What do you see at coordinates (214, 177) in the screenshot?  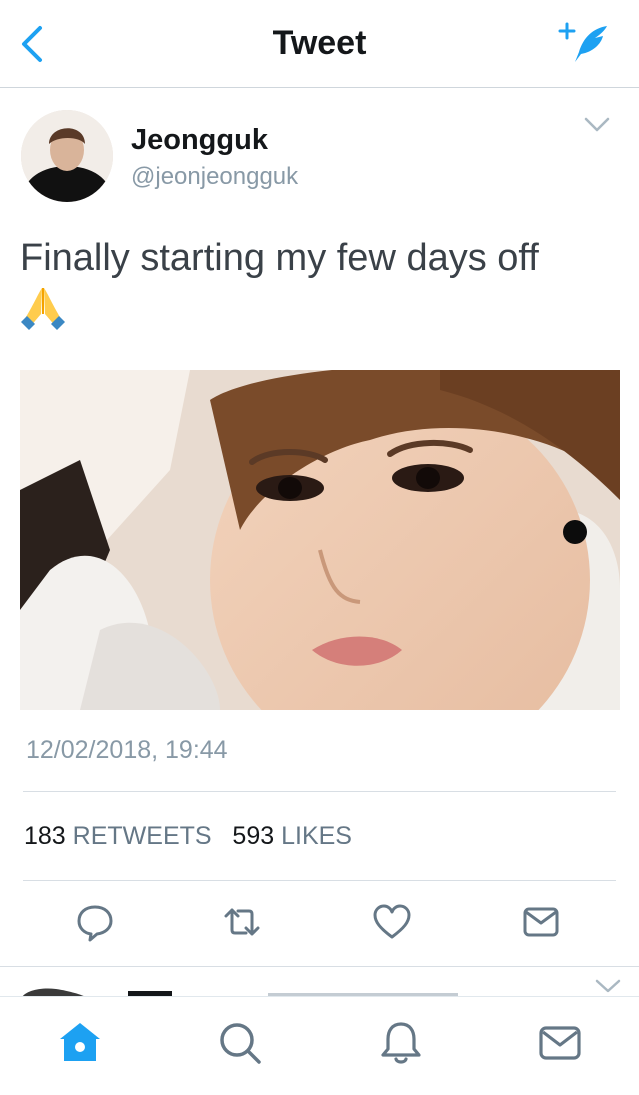 I see `author-handle: @jeonjeongguk` at bounding box center [214, 177].